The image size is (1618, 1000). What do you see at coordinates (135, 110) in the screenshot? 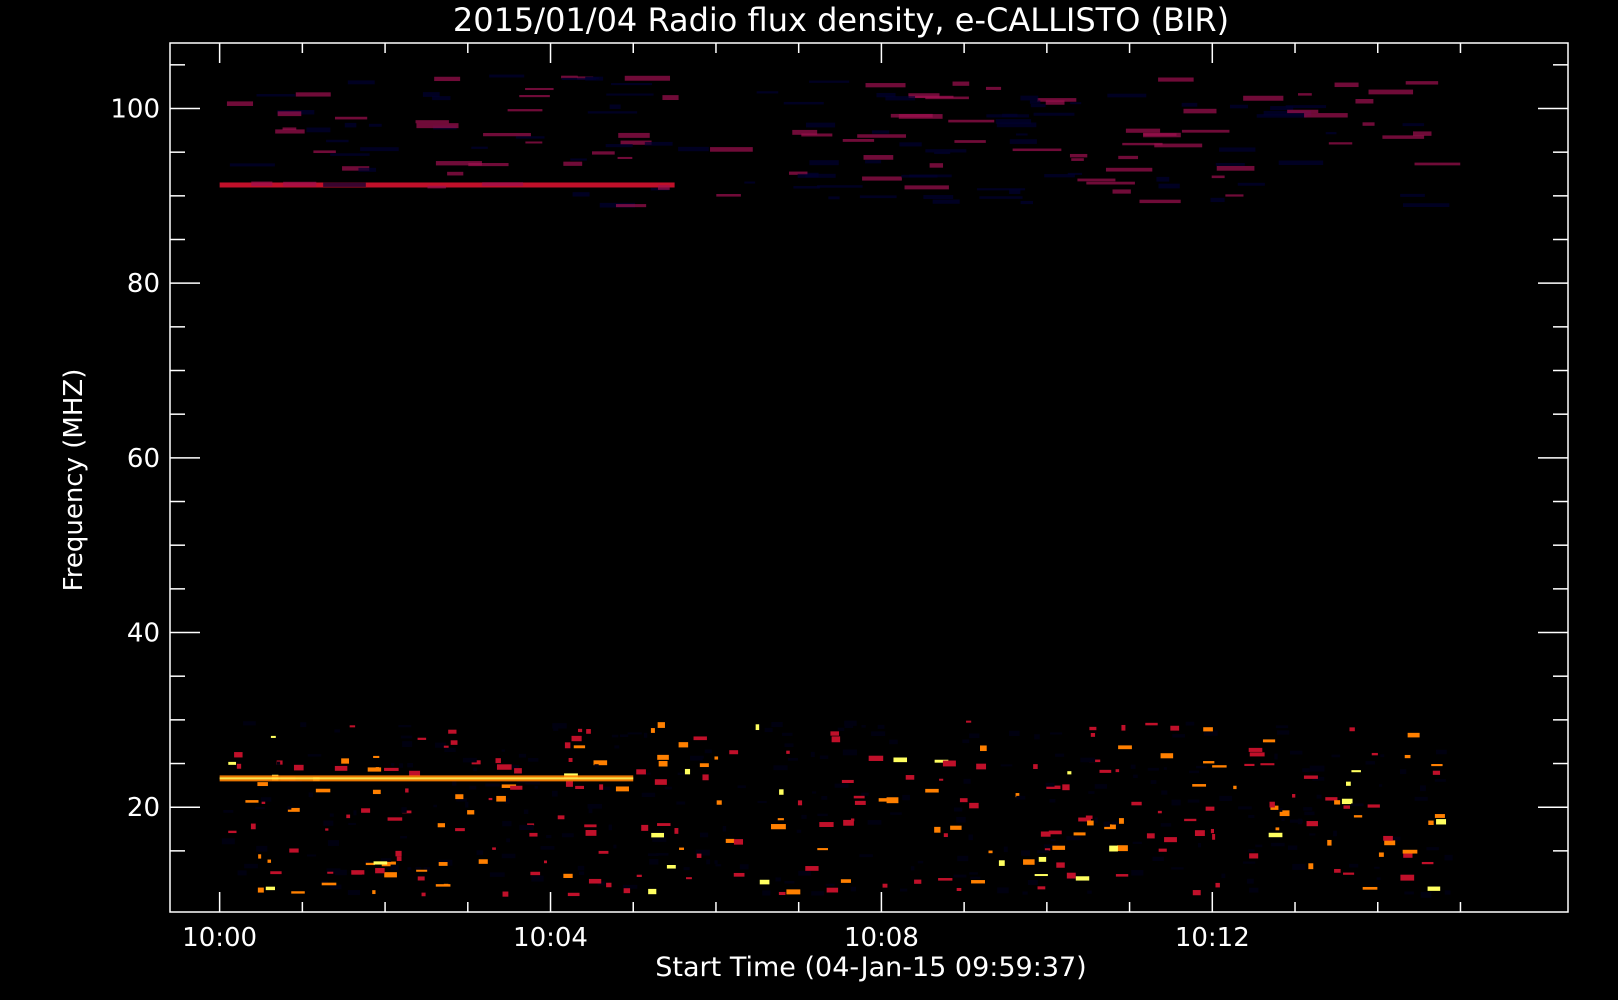
I see `y-tick-label: 100` at bounding box center [135, 110].